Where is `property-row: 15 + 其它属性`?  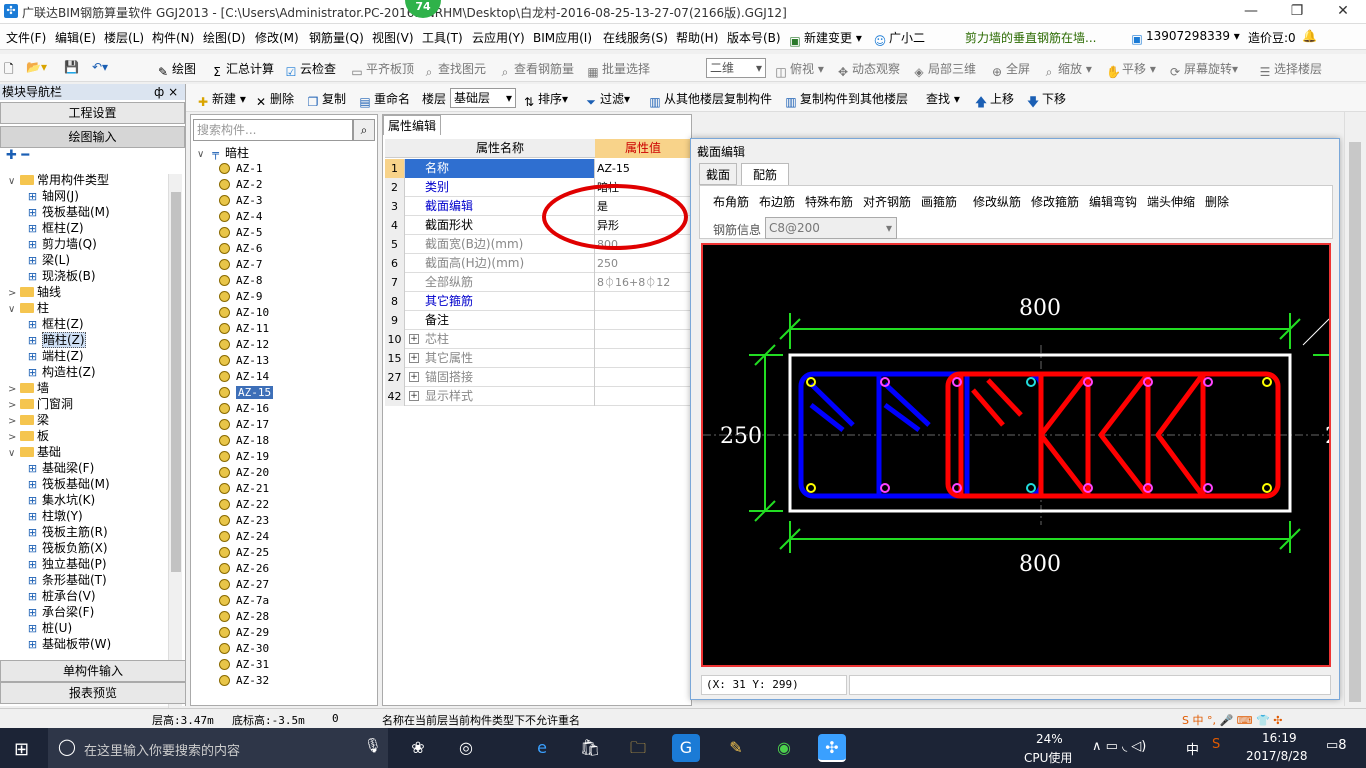 property-row: 15 + 其它属性 is located at coordinates (538, 358).